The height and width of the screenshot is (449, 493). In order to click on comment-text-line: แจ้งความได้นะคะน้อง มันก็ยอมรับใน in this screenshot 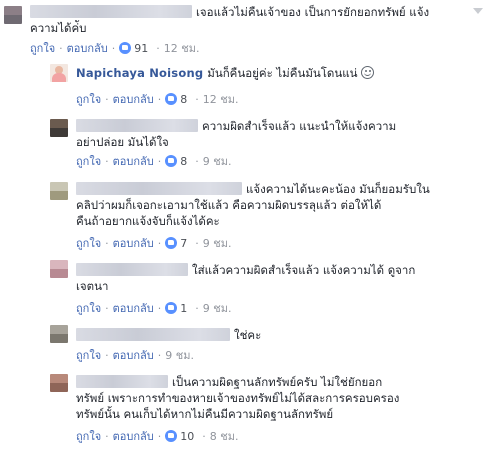, I will do `click(338, 189)`.